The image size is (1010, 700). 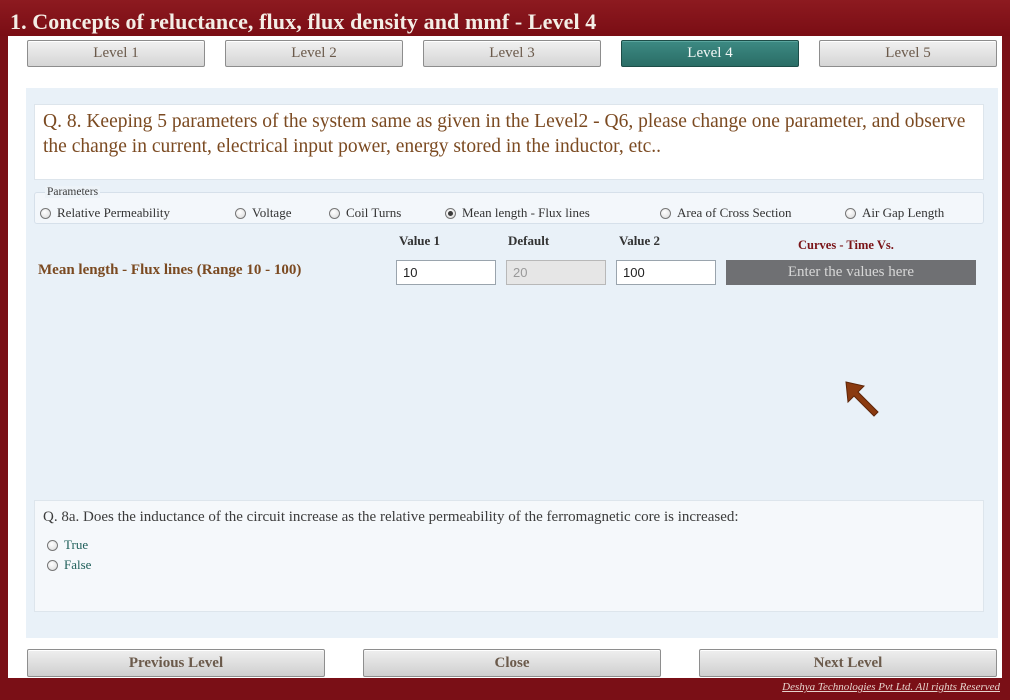 I want to click on next-level-button: Next Level, so click(x=848, y=663).